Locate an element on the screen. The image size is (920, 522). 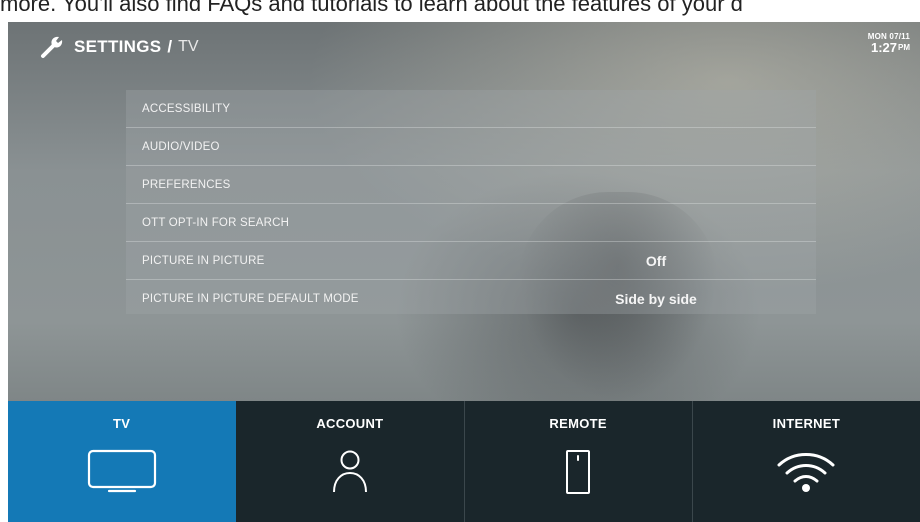
menu-item-accessibility: ACCESSIBILITY is located at coordinates (471, 109).